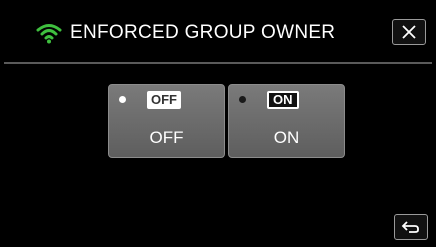 The height and width of the screenshot is (247, 436). What do you see at coordinates (166, 137) in the screenshot?
I see `option-off-label: OFF` at bounding box center [166, 137].